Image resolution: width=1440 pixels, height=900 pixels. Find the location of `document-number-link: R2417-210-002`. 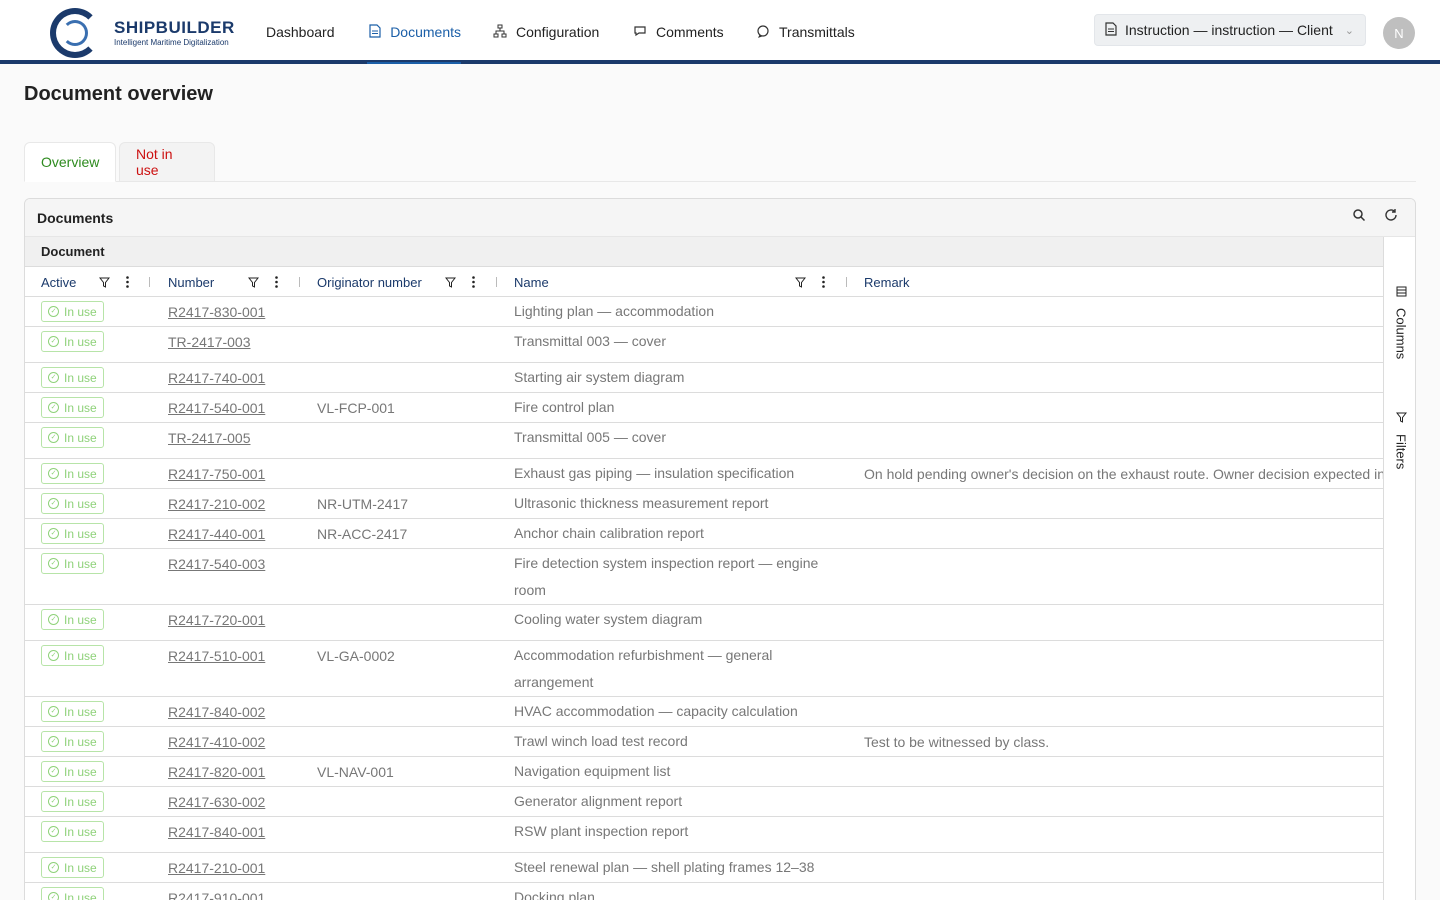

document-number-link: R2417-210-002 is located at coordinates (216, 504).